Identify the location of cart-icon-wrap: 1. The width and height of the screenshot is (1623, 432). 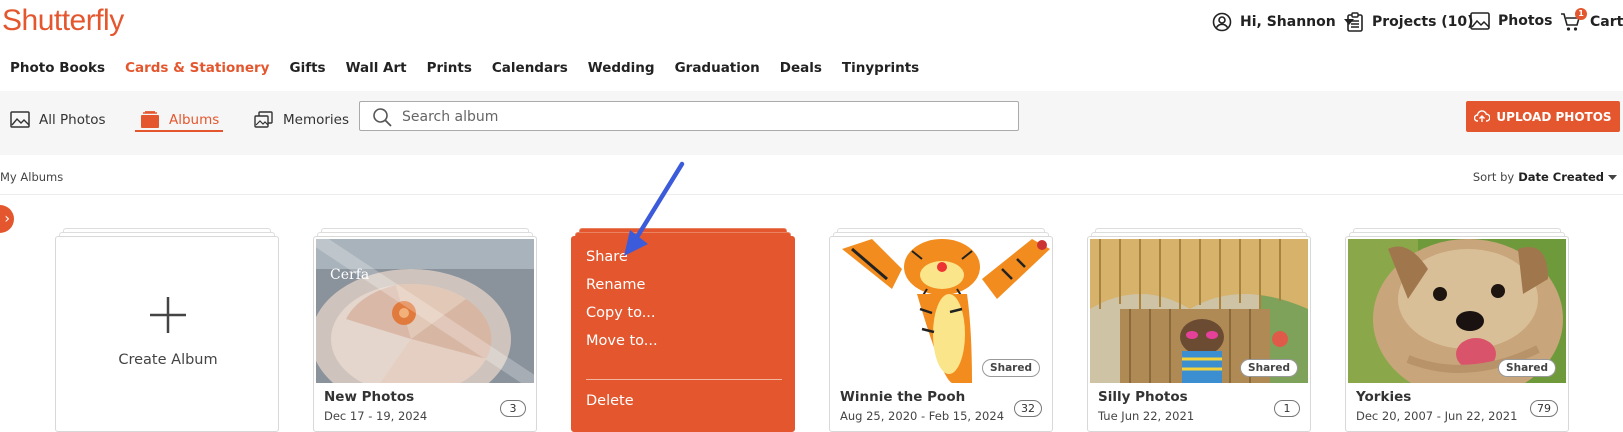
(1573, 20).